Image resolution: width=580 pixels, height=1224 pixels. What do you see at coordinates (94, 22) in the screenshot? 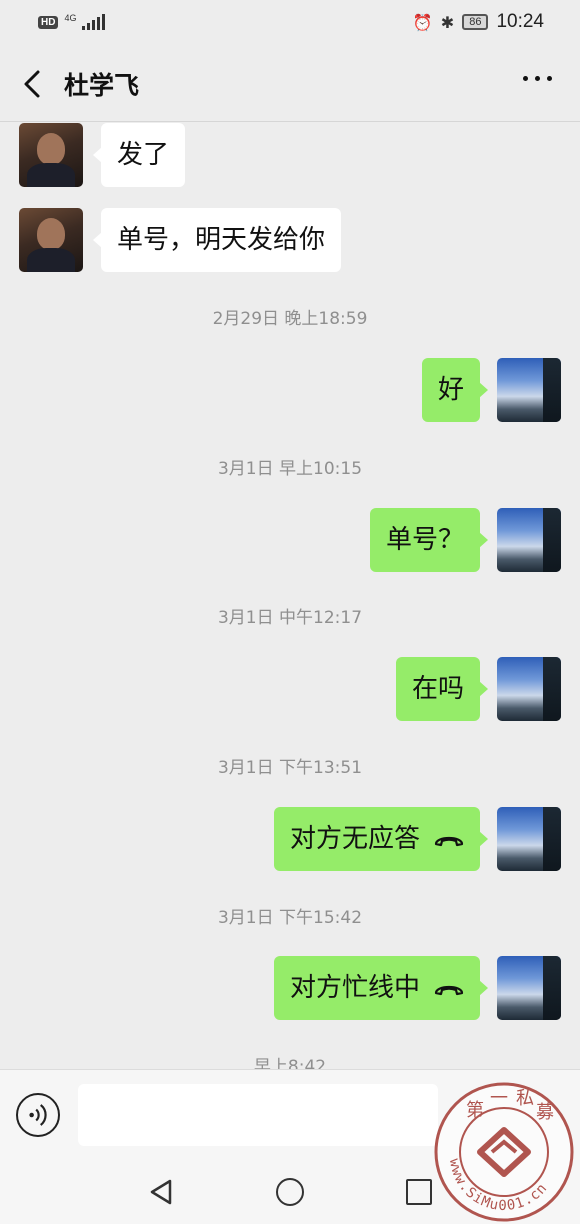
I see `signal-icon` at bounding box center [94, 22].